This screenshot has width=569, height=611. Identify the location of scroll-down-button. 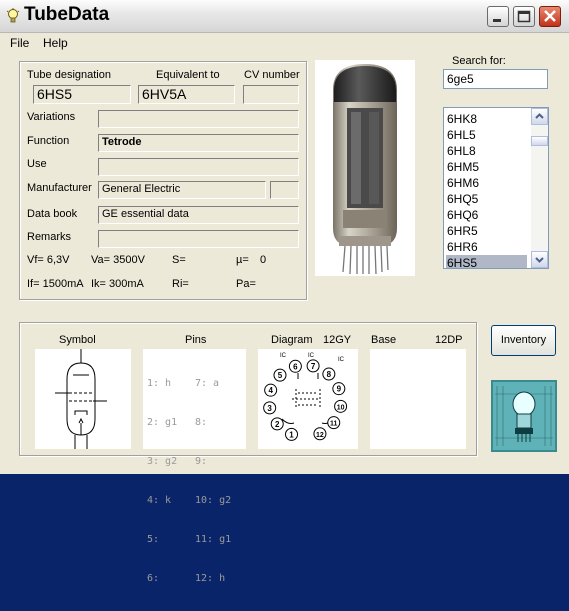
(539, 259).